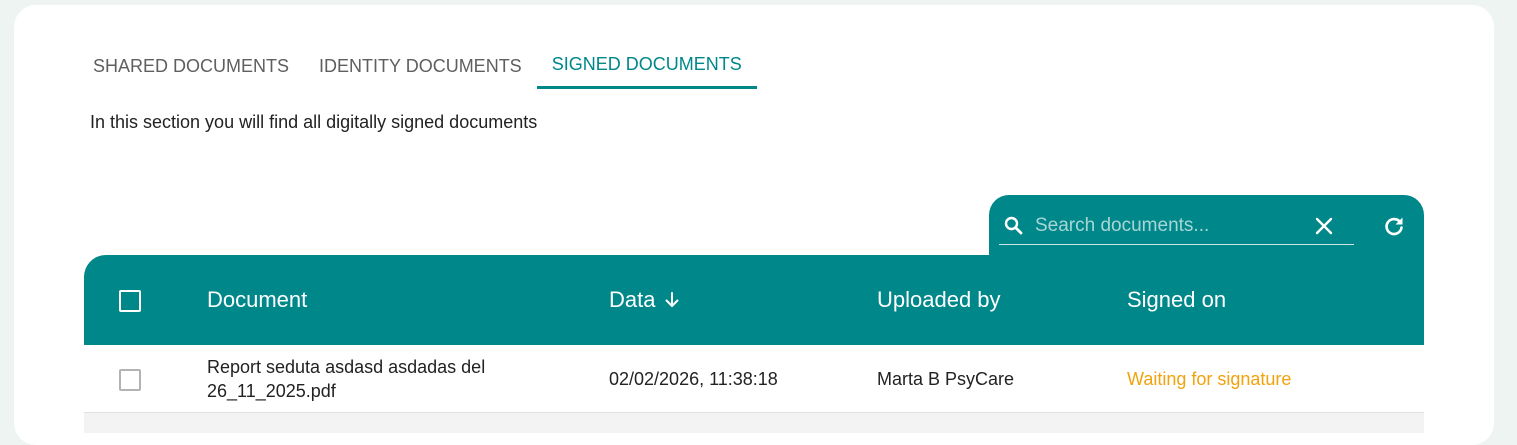  Describe the element at coordinates (754, 423) in the screenshot. I see `table-row-next` at that location.